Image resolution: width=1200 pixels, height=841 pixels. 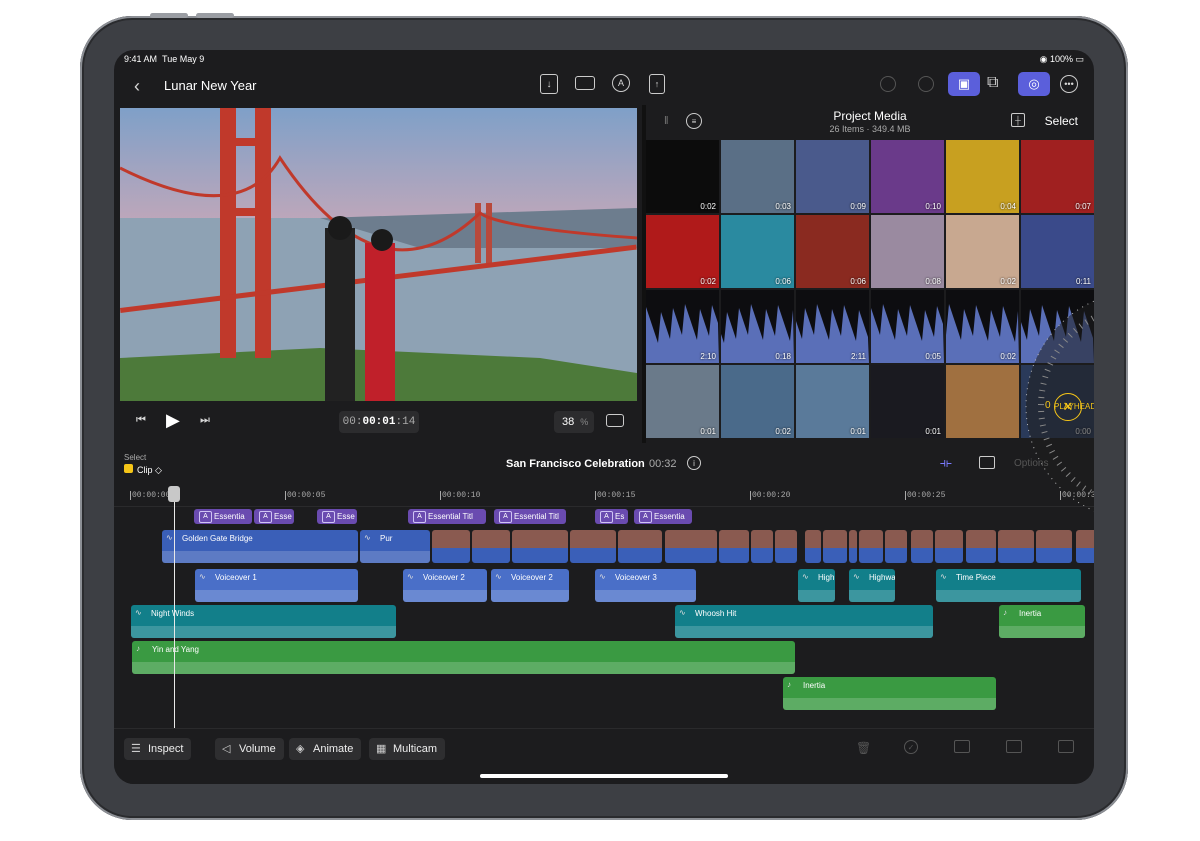 I want to click on split-icon: ⟛, so click(x=946, y=463).